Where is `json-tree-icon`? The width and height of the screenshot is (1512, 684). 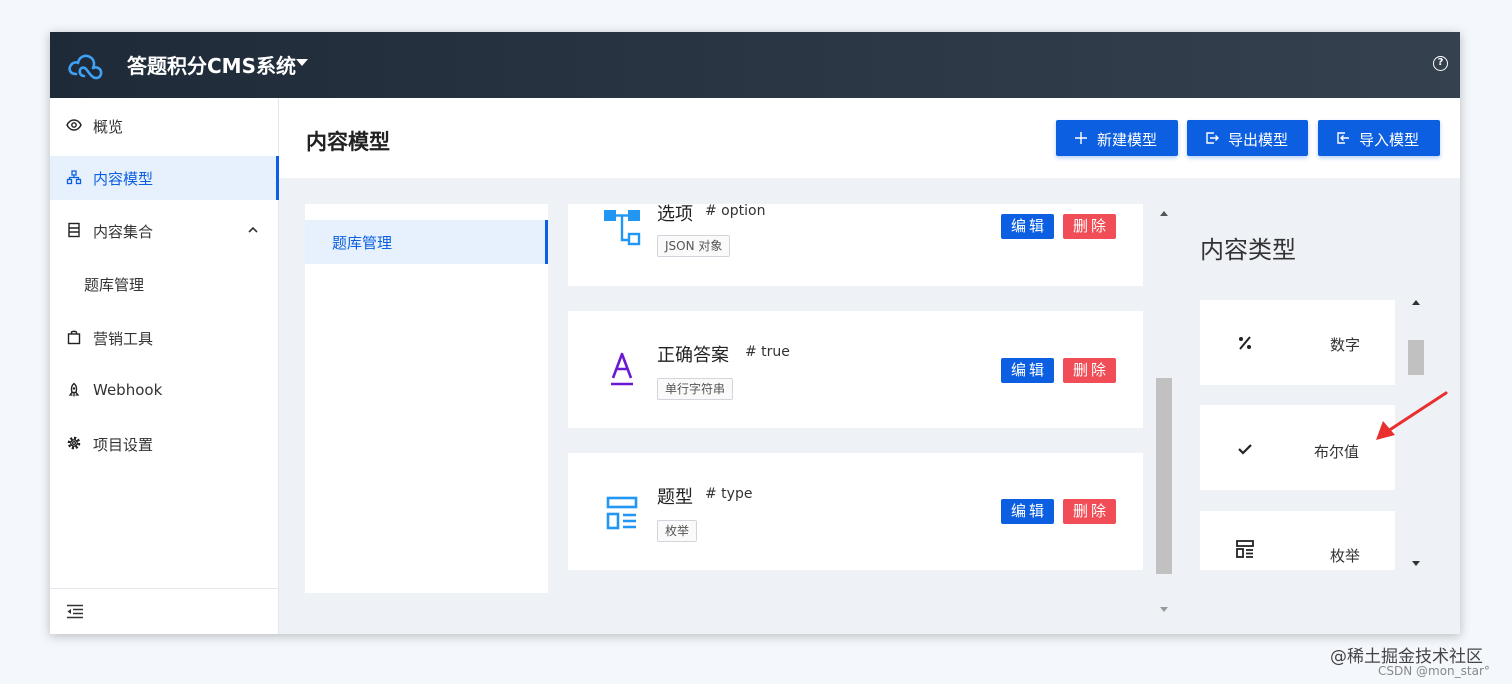
json-tree-icon is located at coordinates (622, 228).